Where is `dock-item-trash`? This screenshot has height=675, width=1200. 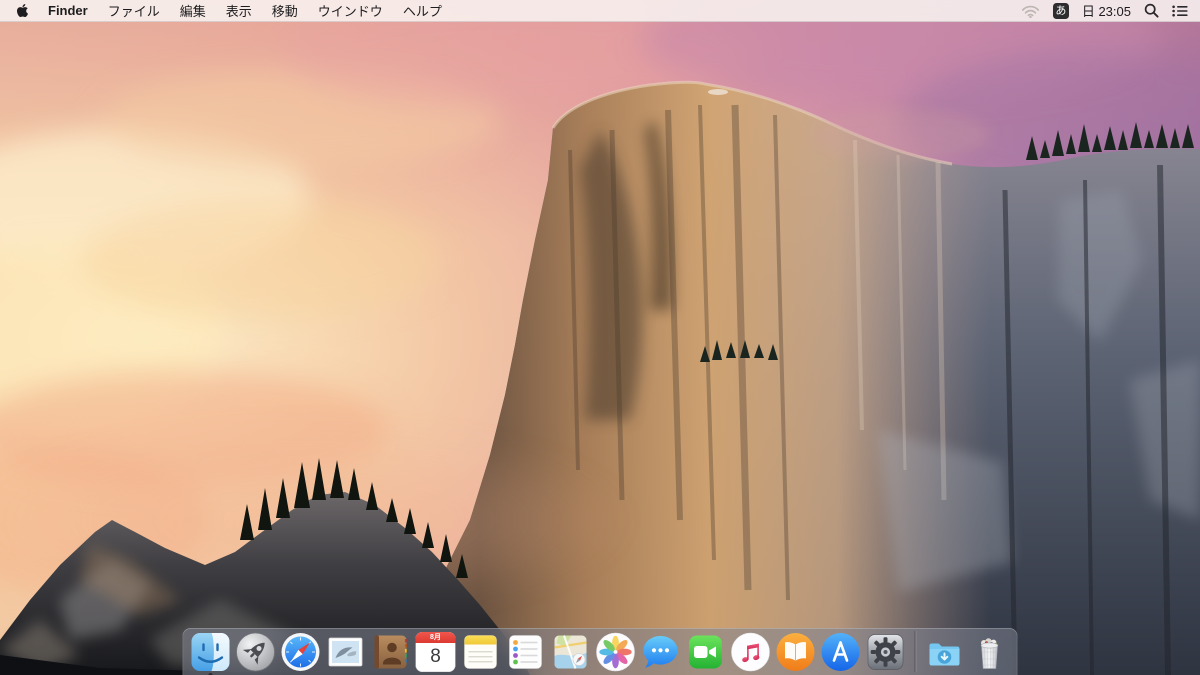 dock-item-trash is located at coordinates (990, 652).